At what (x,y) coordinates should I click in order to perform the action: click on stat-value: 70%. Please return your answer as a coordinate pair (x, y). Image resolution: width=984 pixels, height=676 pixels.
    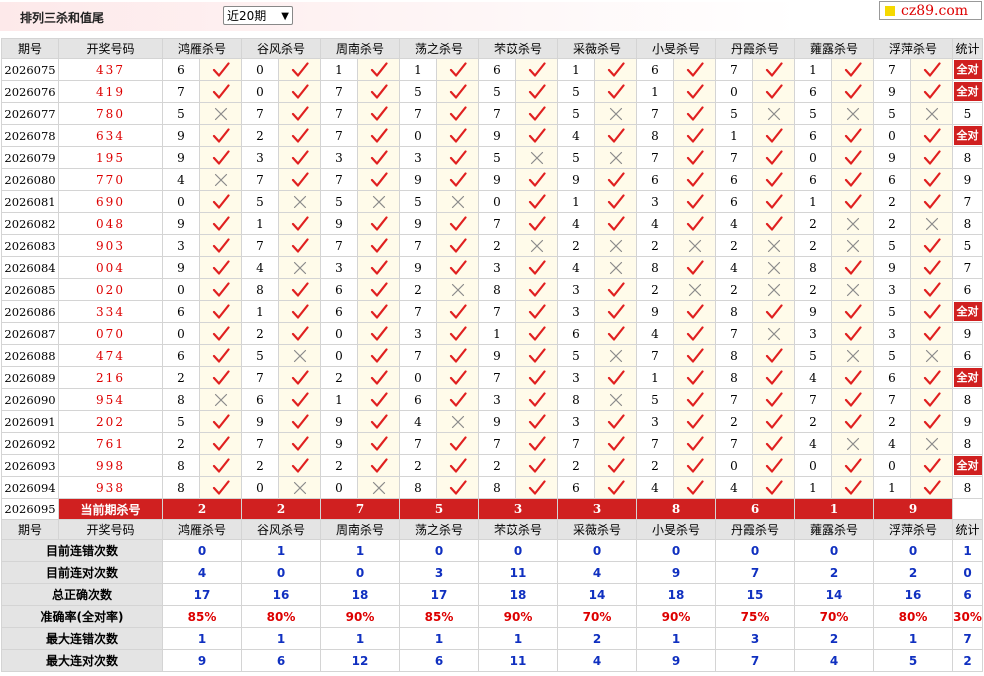
    Looking at the image, I should click on (597, 616).